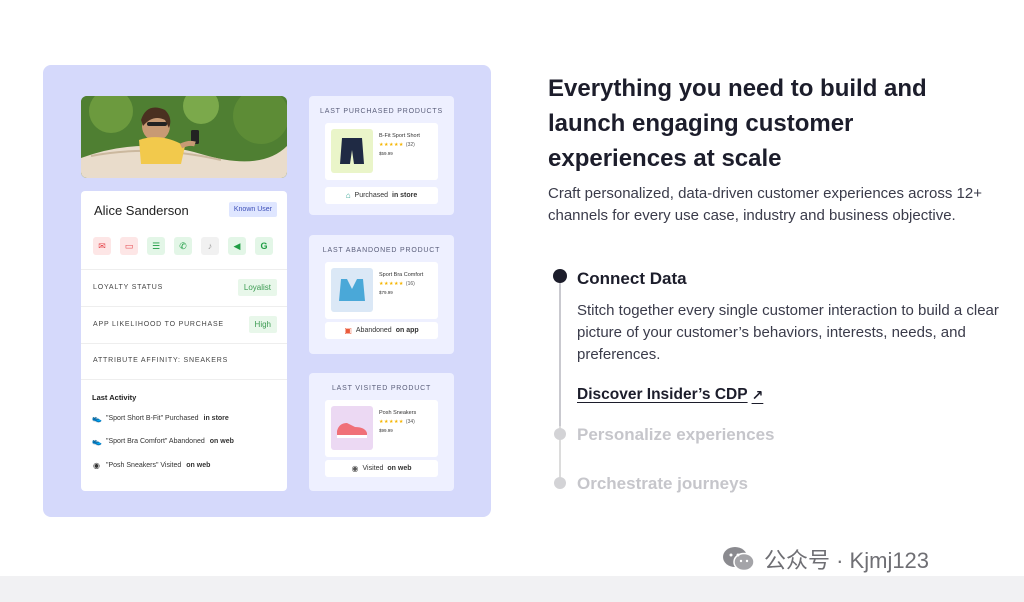  I want to click on activity-text: "Posh Sneakers" Visited, so click(144, 465).